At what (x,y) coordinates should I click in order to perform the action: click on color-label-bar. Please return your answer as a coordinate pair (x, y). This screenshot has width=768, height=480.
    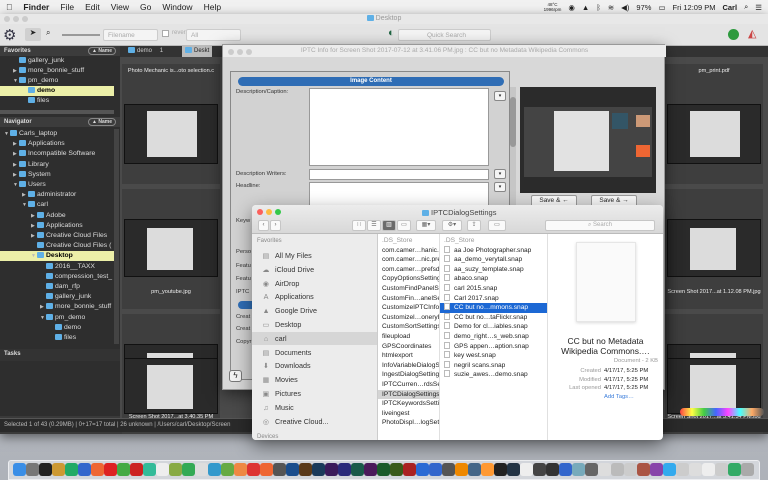
    Looking at the image, I should click on (722, 412).